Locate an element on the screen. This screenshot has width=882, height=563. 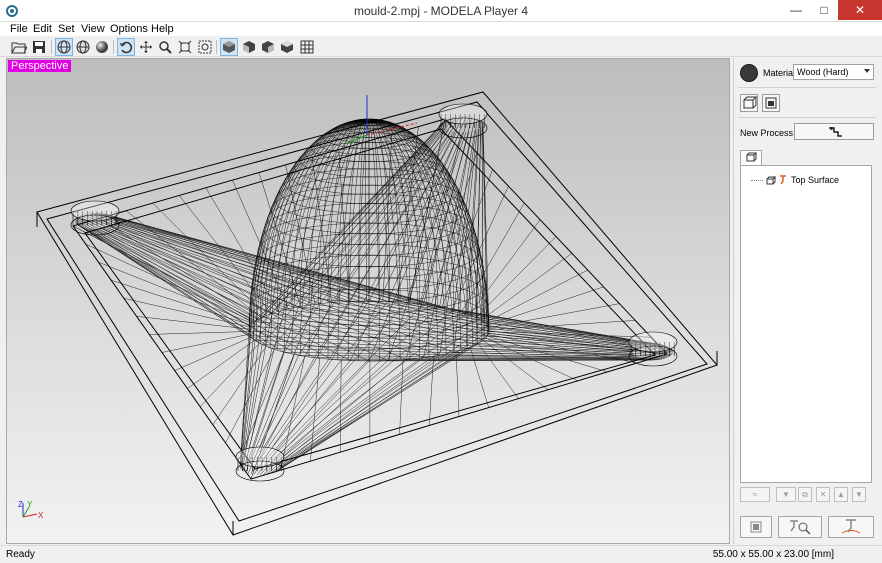
preview-cut-button: ≈ is located at coordinates (755, 494).